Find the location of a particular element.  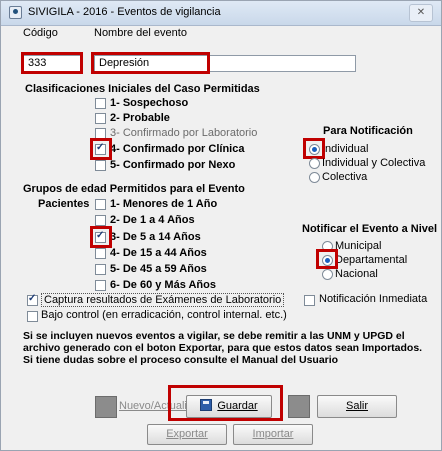

code-label: Código is located at coordinates (40, 33).